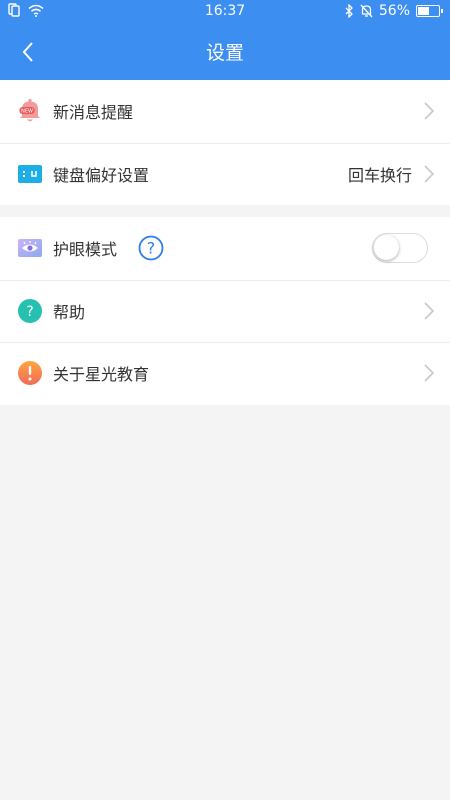  Describe the element at coordinates (429, 11) in the screenshot. I see `battery-icon` at that location.